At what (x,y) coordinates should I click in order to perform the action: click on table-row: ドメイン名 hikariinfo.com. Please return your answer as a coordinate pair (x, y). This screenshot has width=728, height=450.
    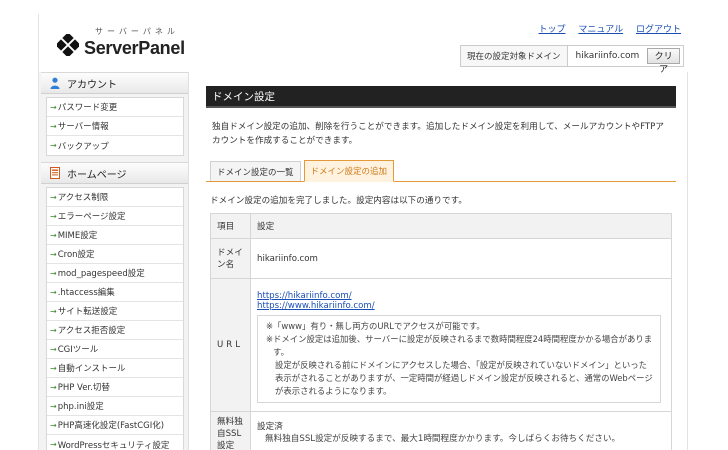
    Looking at the image, I should click on (441, 258).